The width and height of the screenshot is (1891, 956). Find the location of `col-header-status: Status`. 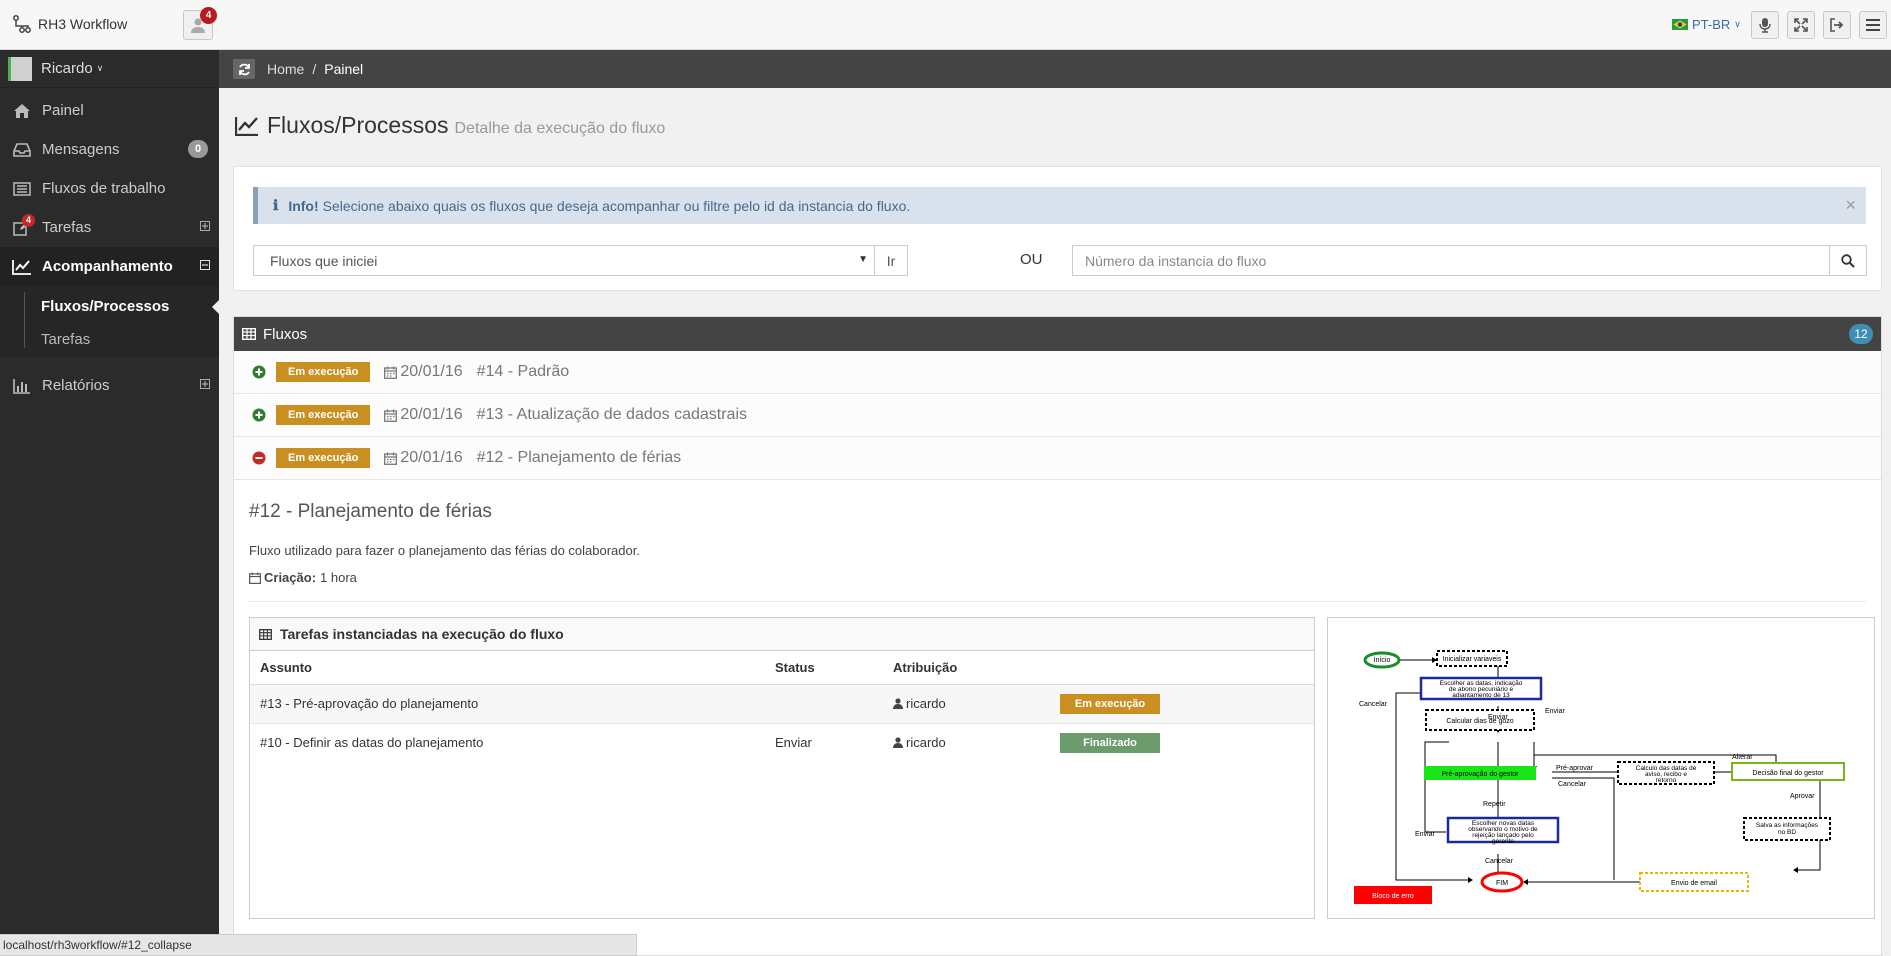

col-header-status: Status is located at coordinates (795, 667).